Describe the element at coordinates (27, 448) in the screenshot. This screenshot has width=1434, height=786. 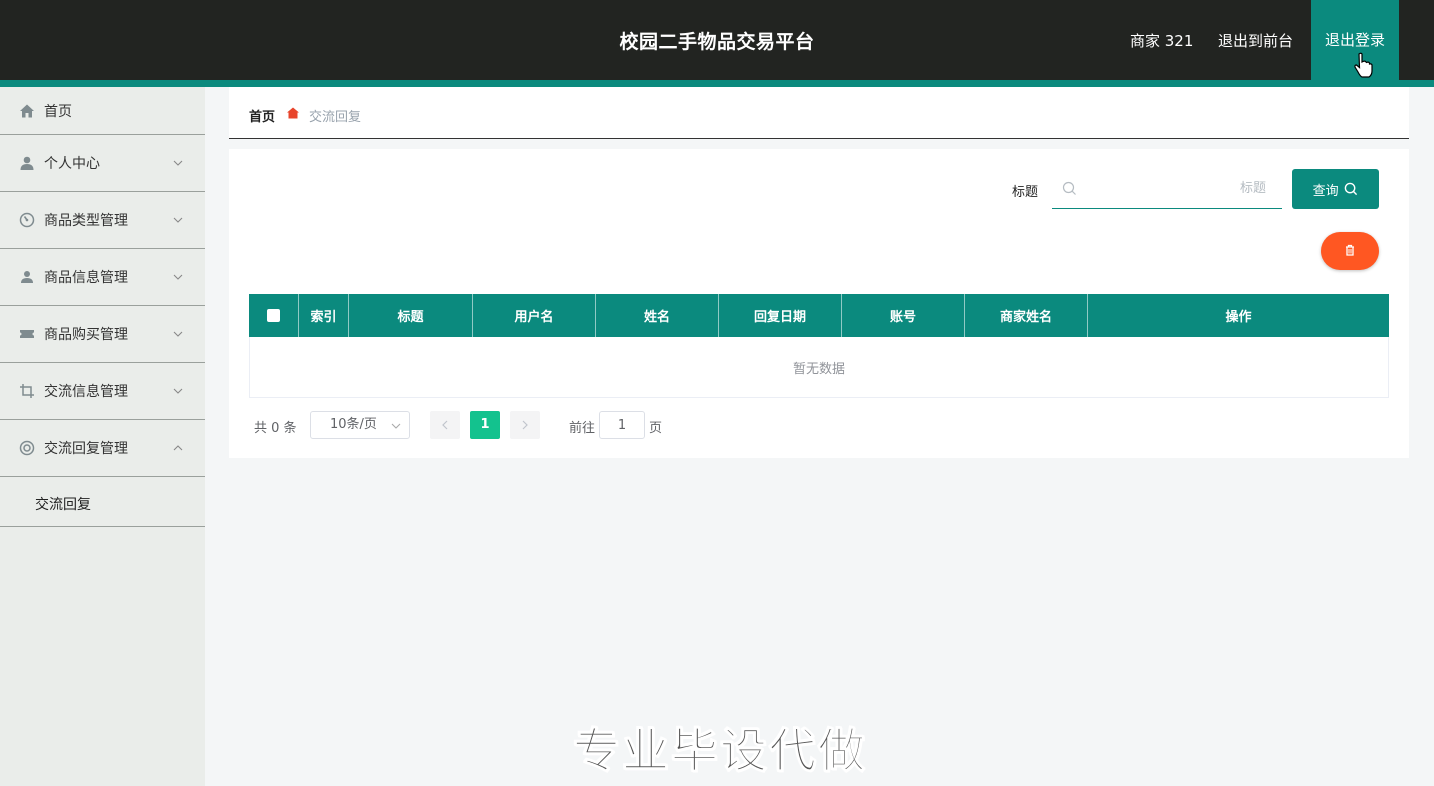
I see `lifebuoy-icon` at that location.